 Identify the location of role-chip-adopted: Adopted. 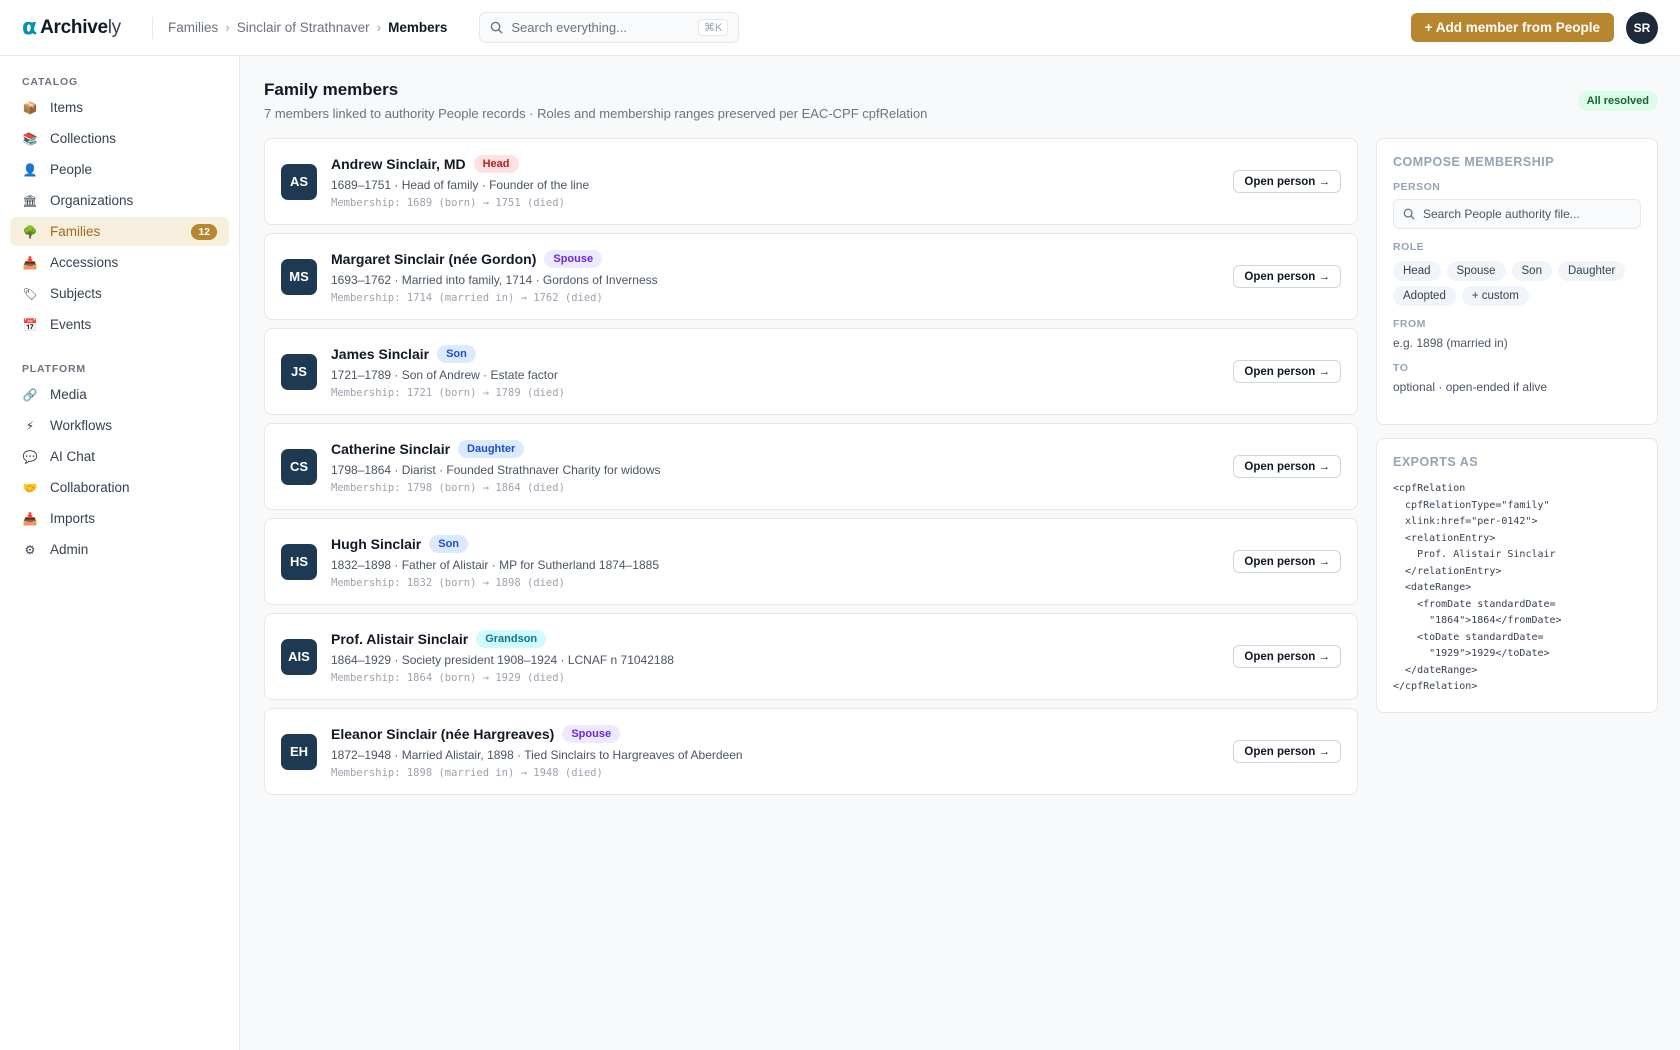
(1424, 296).